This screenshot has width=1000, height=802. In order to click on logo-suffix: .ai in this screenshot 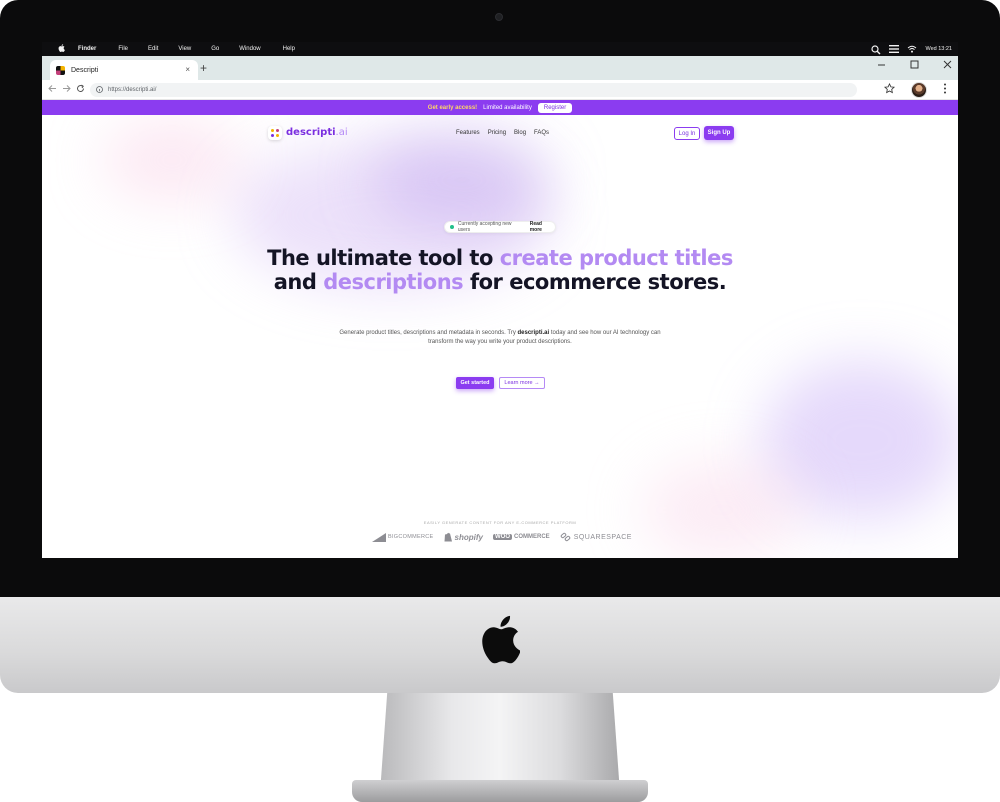, I will do `click(341, 132)`.